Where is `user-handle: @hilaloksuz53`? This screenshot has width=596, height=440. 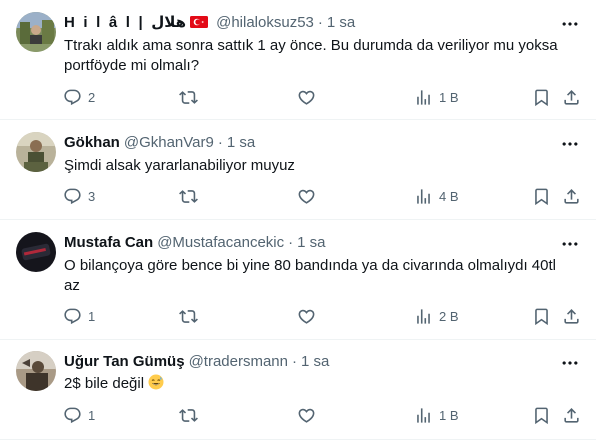
user-handle: @hilaloksuz53 is located at coordinates (265, 22).